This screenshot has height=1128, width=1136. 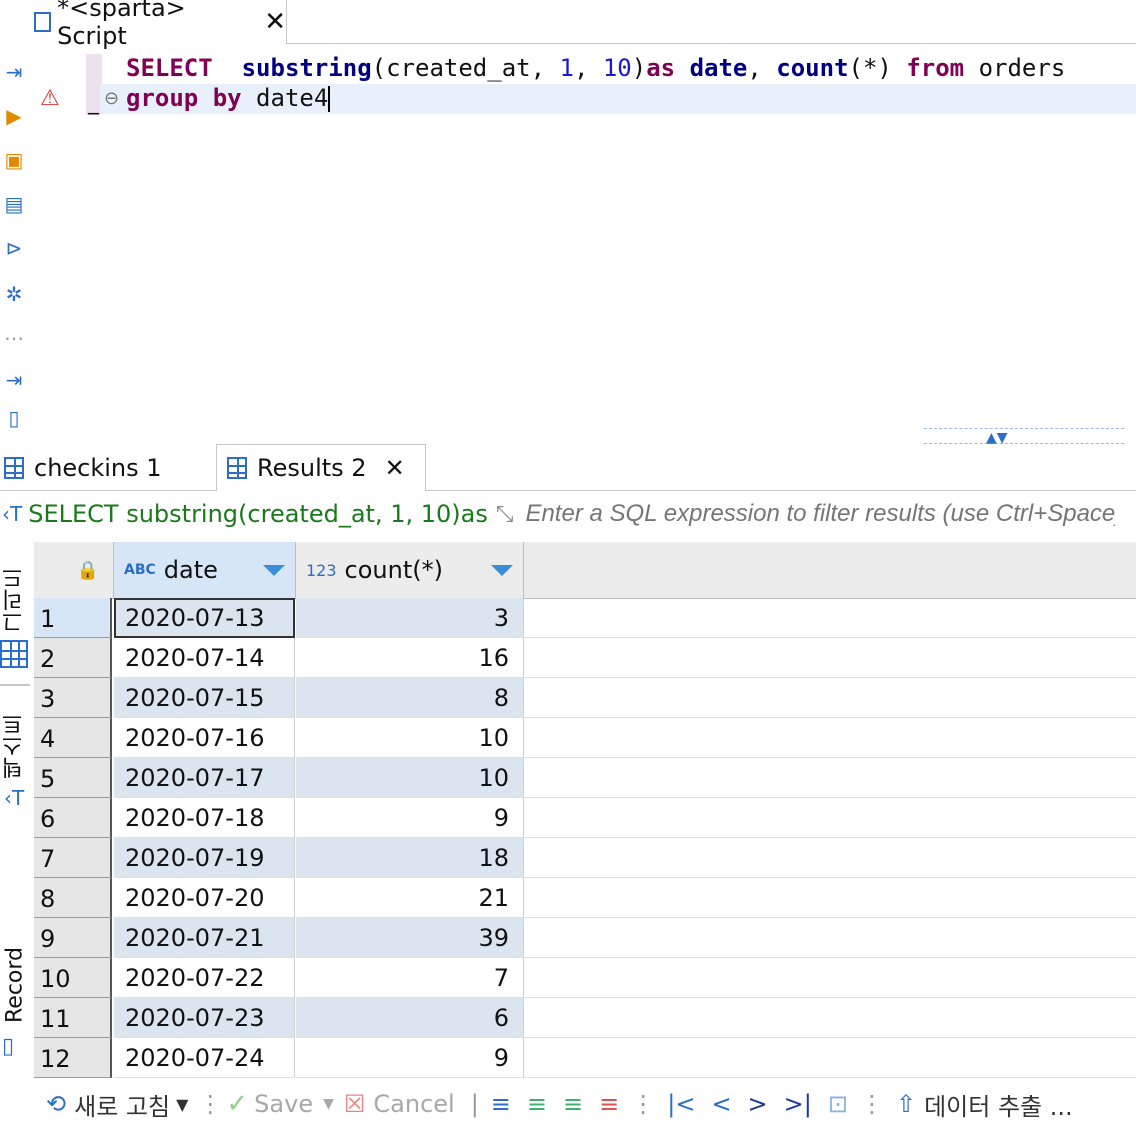 What do you see at coordinates (906, 1104) in the screenshot?
I see `export-data-icon: ⇧` at bounding box center [906, 1104].